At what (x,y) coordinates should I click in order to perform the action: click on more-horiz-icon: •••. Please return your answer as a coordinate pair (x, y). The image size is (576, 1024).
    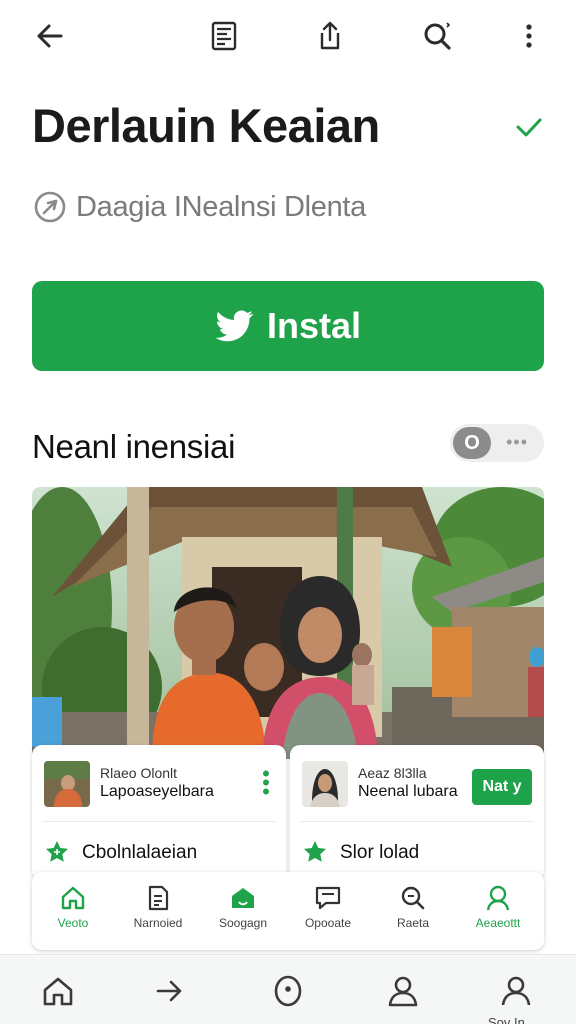
    Looking at the image, I should click on (517, 442).